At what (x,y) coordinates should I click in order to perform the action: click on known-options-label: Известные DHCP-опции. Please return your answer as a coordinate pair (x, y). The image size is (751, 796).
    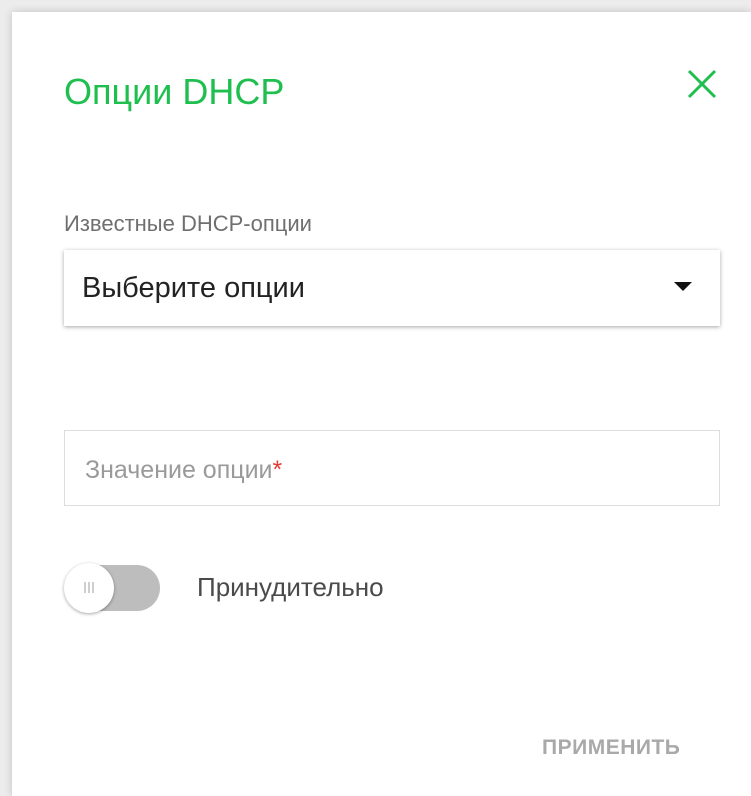
    Looking at the image, I should click on (188, 223).